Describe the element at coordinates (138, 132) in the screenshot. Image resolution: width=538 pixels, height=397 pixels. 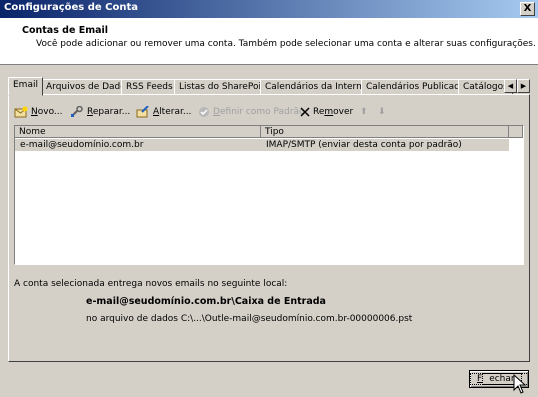
I see `column-header-name: Nome` at that location.